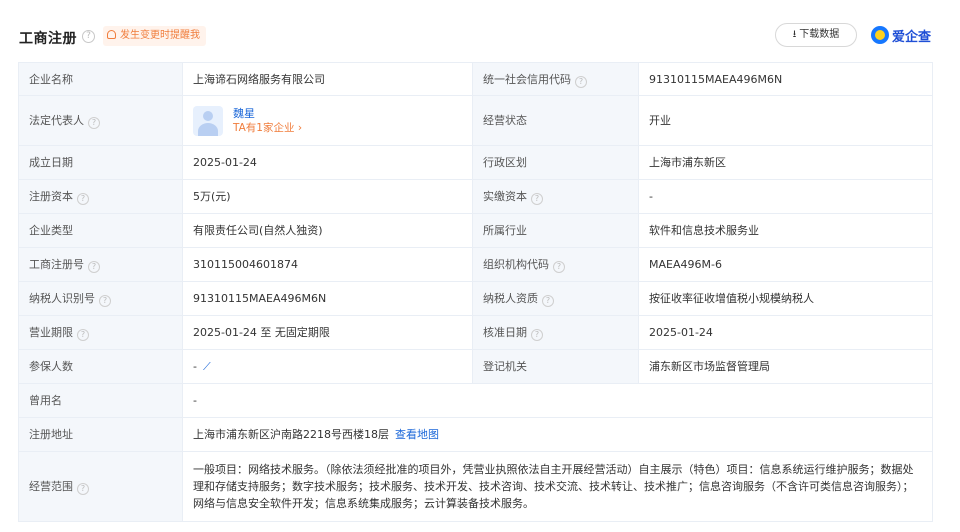 Image resolution: width=960 pixels, height=532 pixels. Describe the element at coordinates (555, 366) in the screenshot. I see `label-reg-authority: 登记机关` at that location.